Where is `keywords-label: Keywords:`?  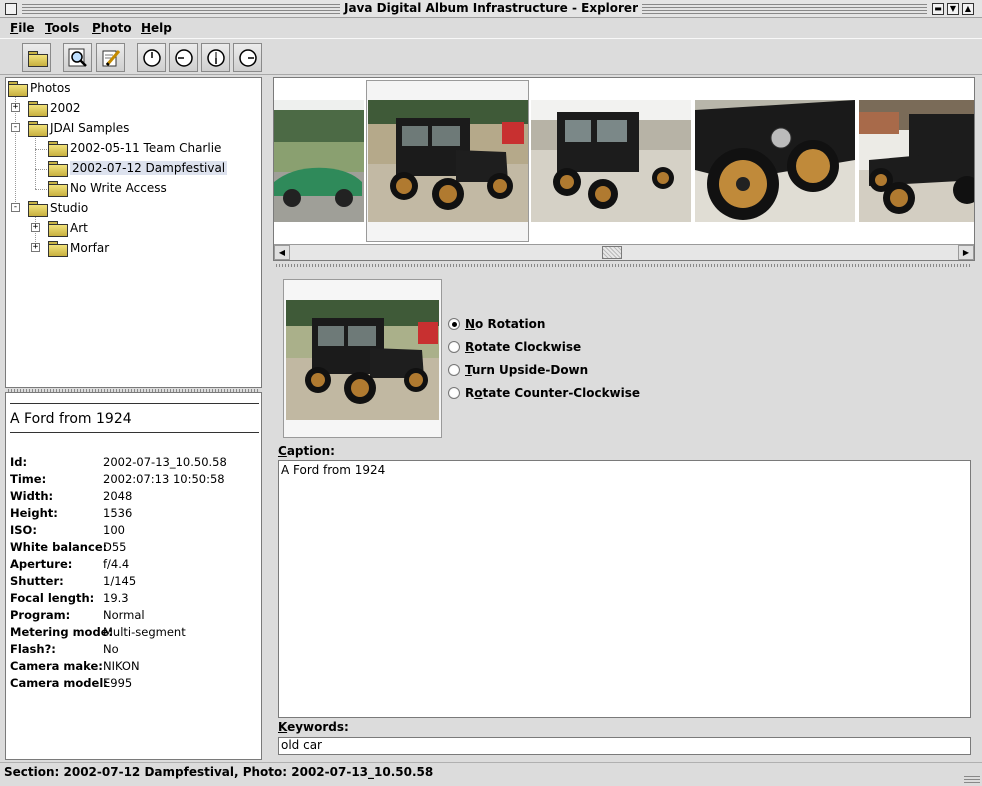 keywords-label: Keywords: is located at coordinates (313, 727).